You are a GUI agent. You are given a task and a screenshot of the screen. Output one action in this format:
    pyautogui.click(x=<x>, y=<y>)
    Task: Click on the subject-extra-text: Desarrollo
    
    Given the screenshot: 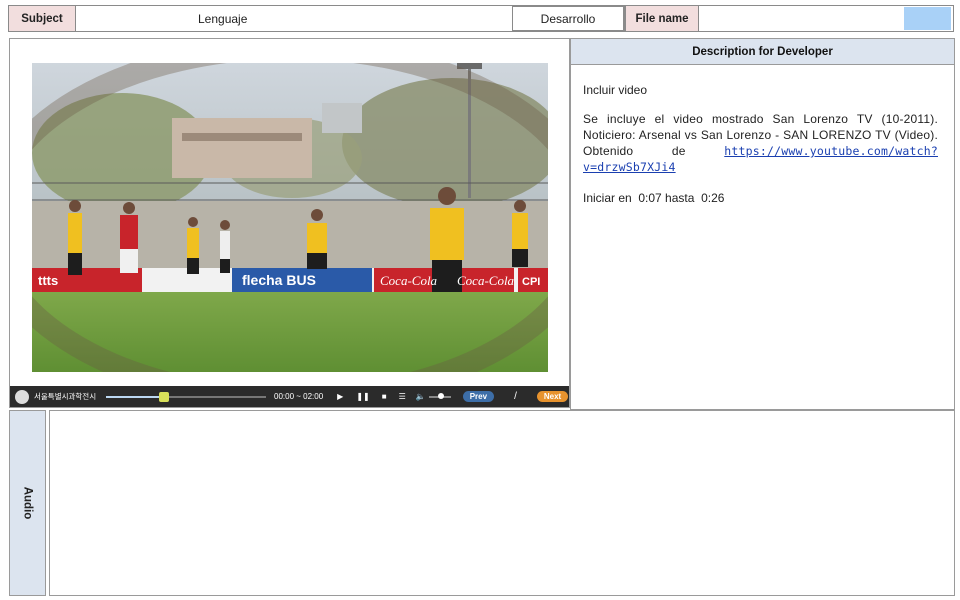 What is the action you would take?
    pyautogui.click(x=568, y=18)
    